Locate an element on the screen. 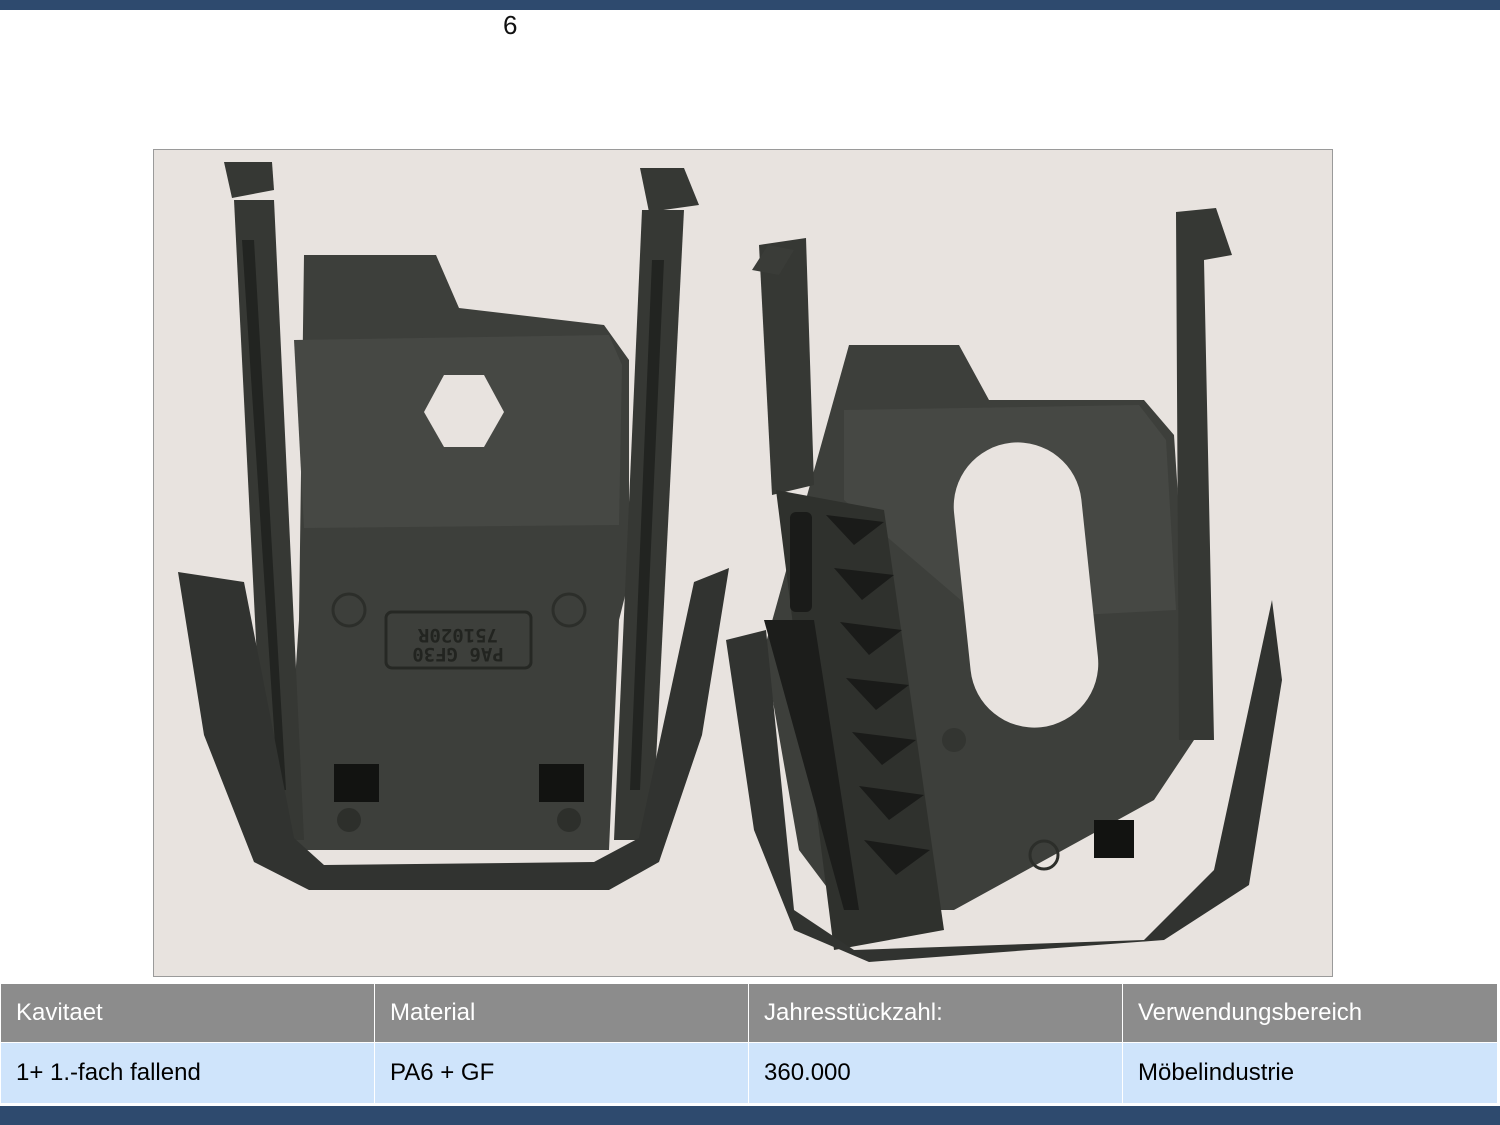  header-kavitaet: Kavitaet is located at coordinates (187, 1013).